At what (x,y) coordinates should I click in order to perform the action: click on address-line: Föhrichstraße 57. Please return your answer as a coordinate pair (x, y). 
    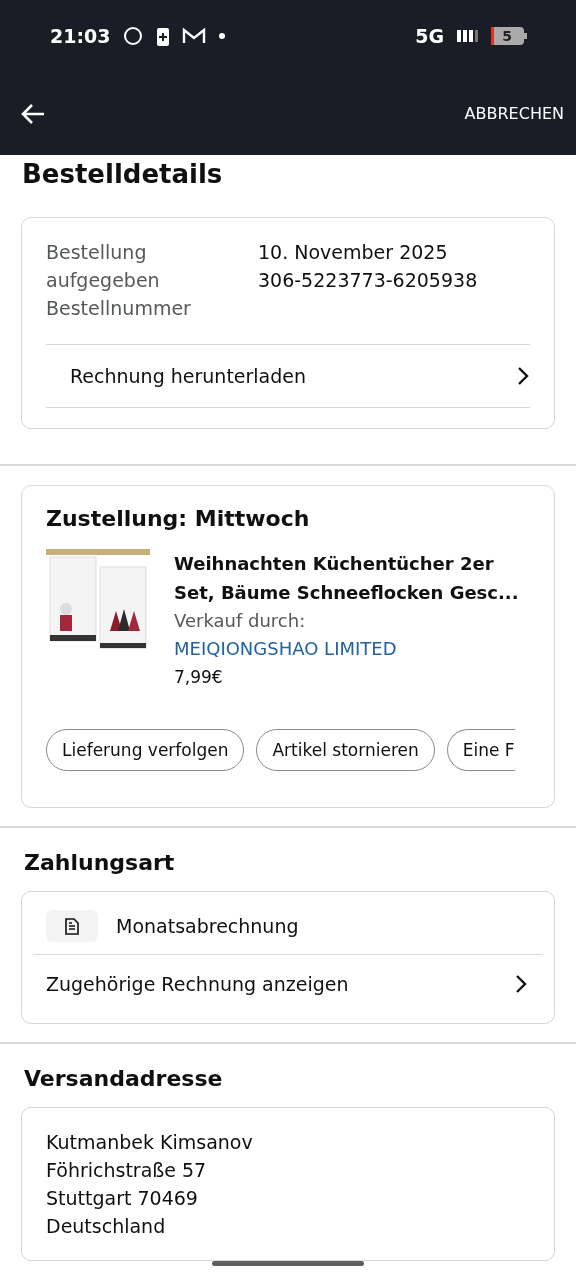
    Looking at the image, I should click on (127, 1170).